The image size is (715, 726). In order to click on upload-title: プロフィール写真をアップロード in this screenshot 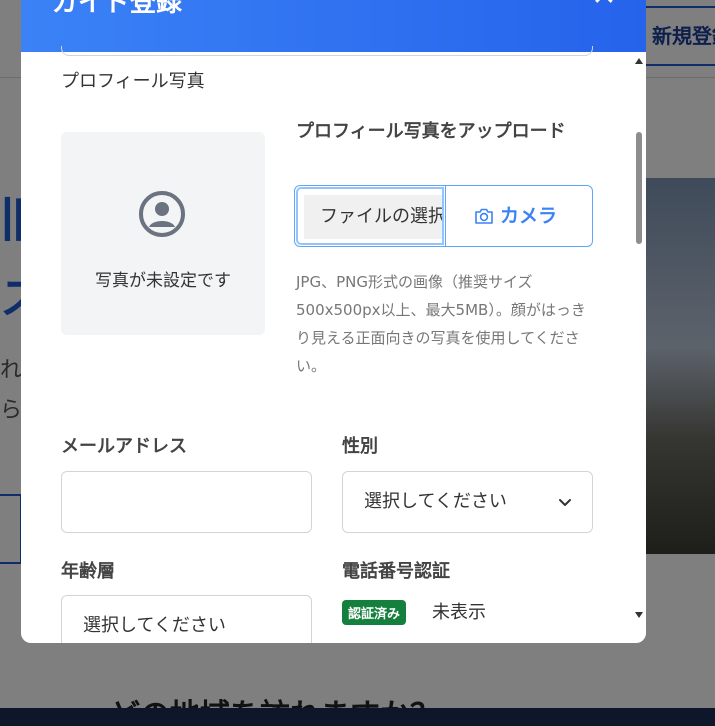, I will do `click(431, 131)`.